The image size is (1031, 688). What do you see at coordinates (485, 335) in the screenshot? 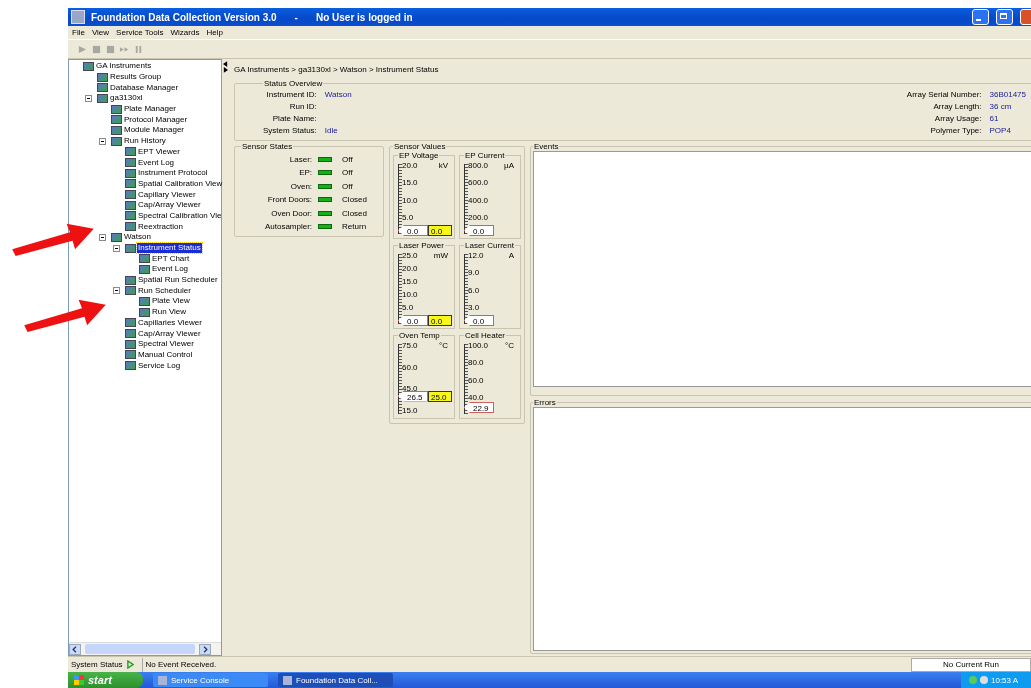
I see `gauge-title: Cell Heater` at bounding box center [485, 335].